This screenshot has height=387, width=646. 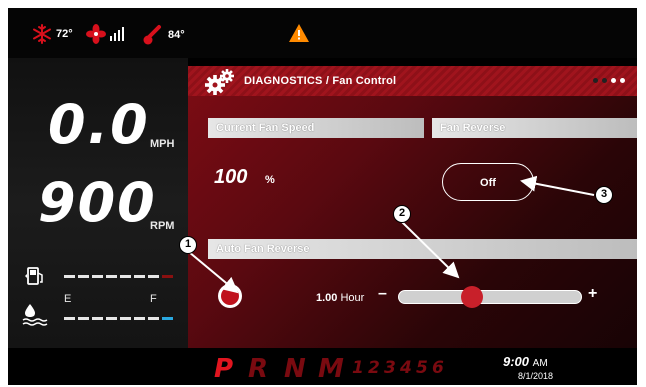 What do you see at coordinates (188, 245) in the screenshot?
I see `callout-1: 1` at bounding box center [188, 245].